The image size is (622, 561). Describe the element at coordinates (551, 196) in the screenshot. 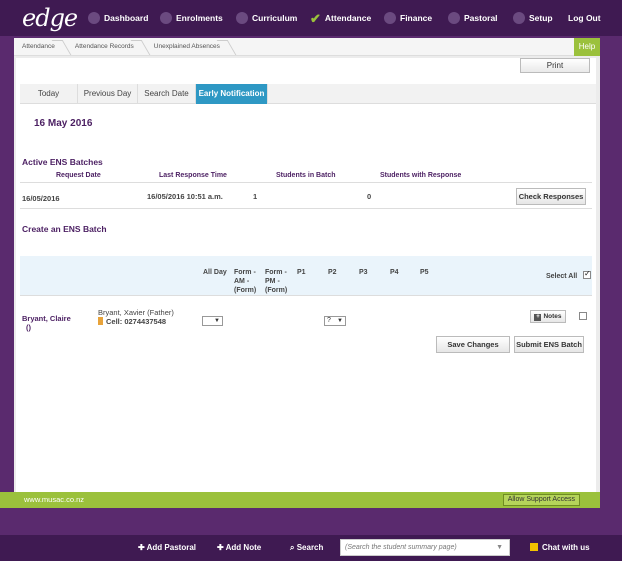

I see `check-responses-button: Check Responses` at that location.